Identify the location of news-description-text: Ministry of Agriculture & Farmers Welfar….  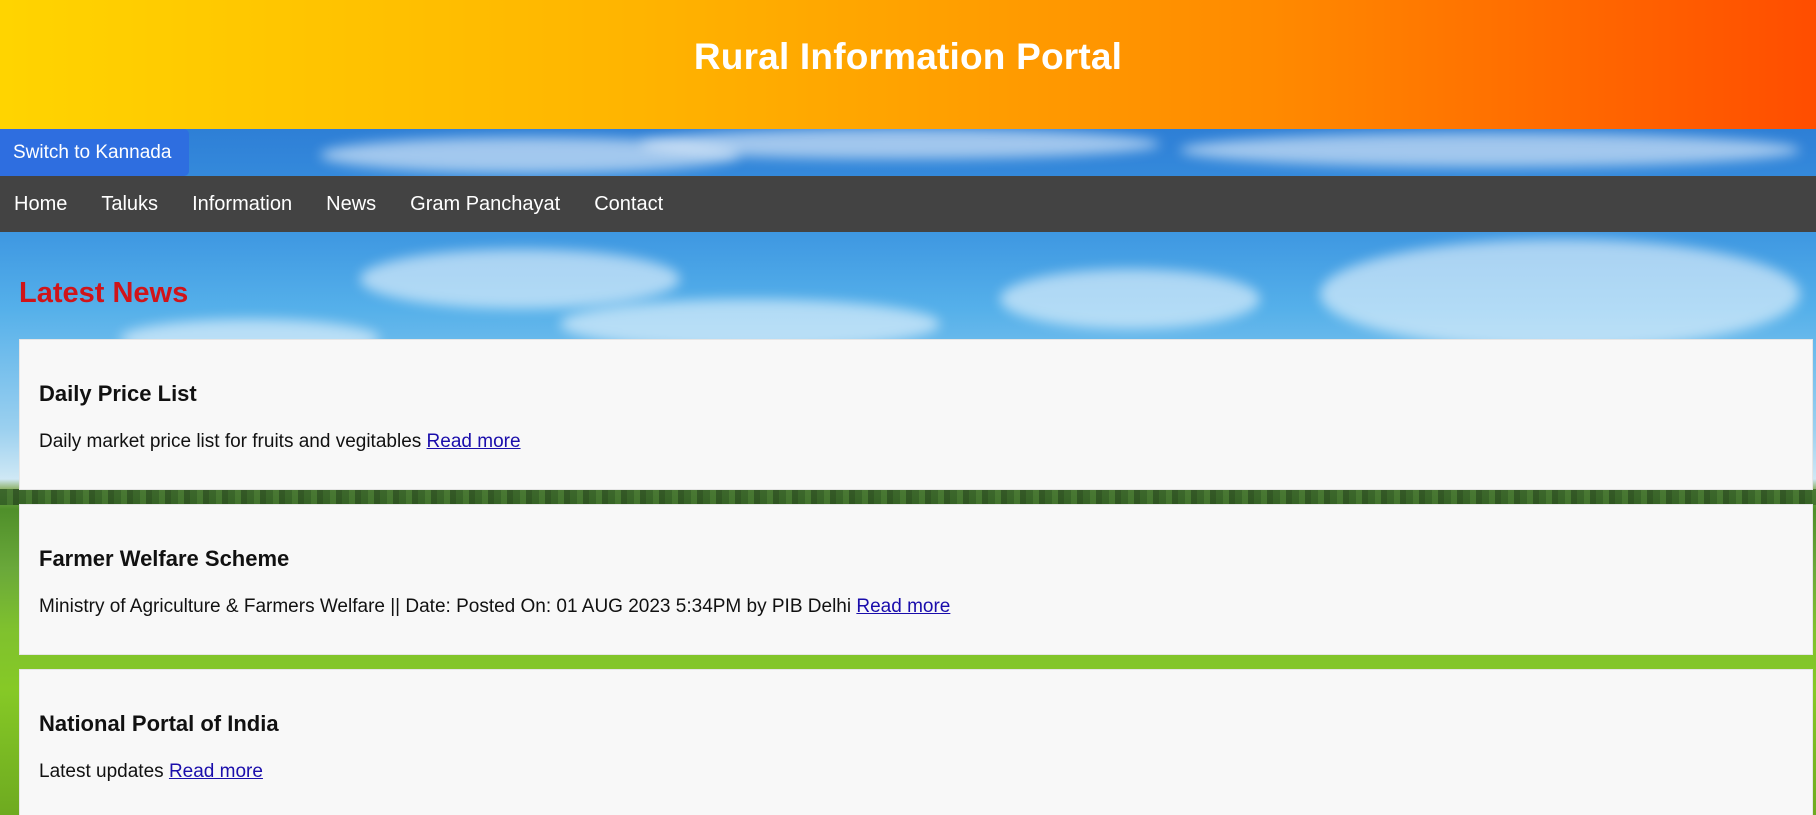
(445, 606).